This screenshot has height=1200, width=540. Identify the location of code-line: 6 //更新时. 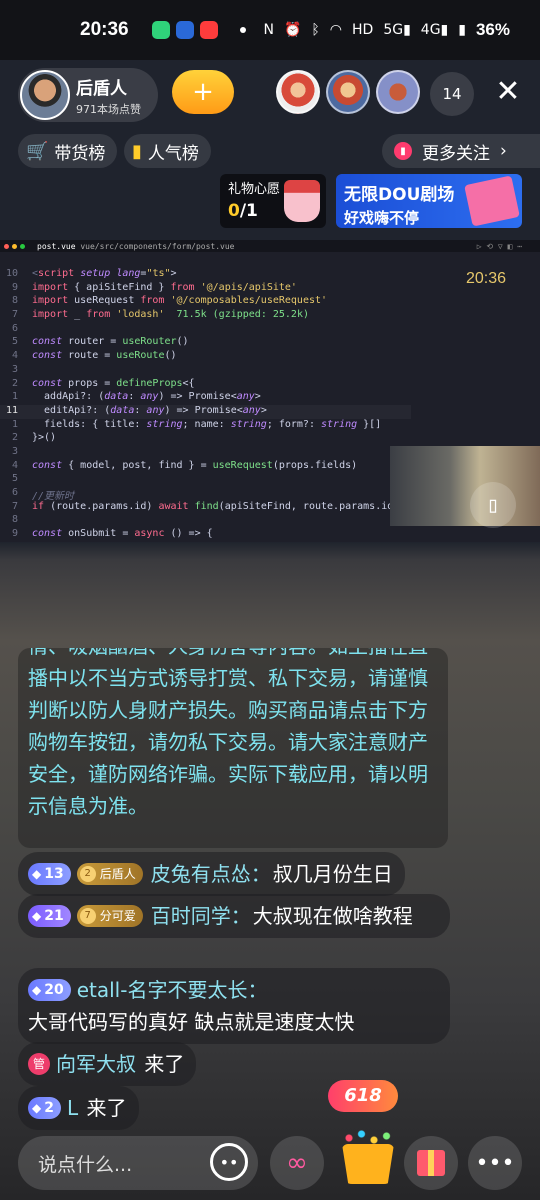
(205, 494).